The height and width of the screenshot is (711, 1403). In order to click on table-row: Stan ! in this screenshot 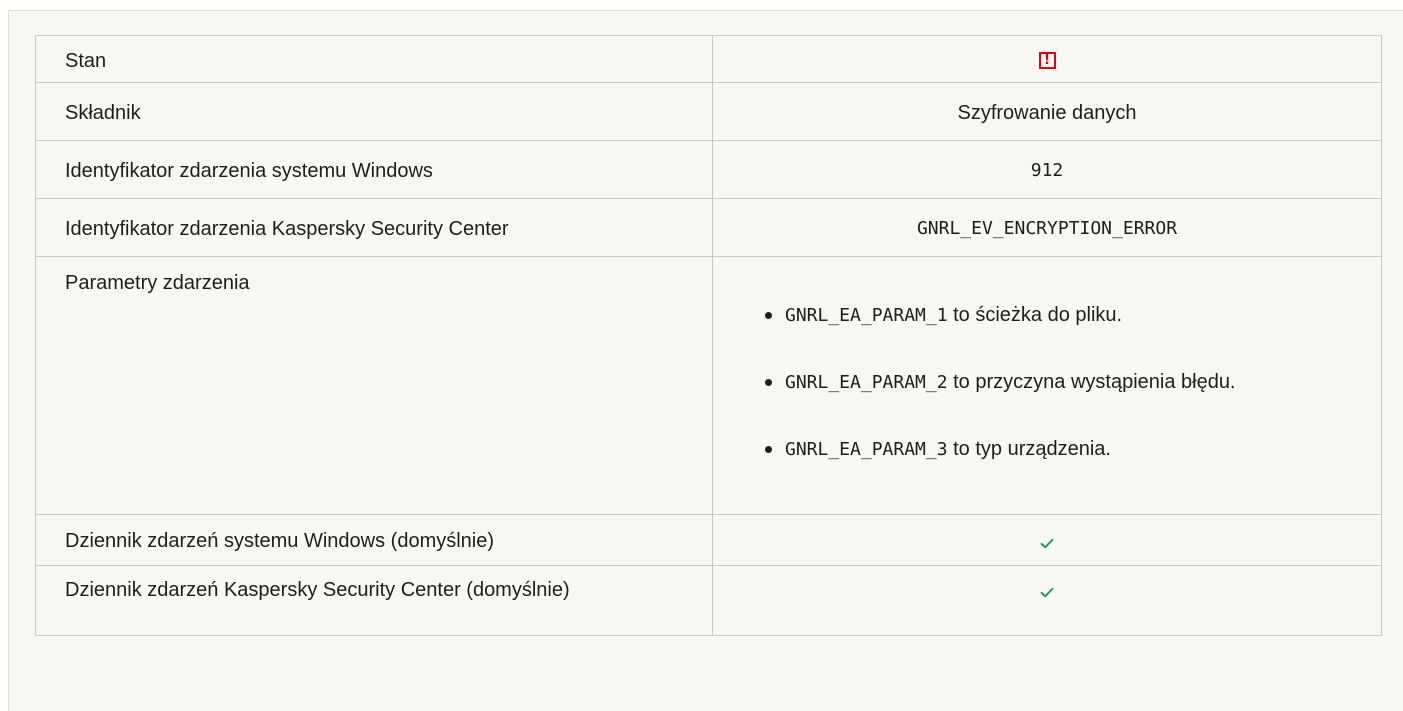, I will do `click(708, 59)`.